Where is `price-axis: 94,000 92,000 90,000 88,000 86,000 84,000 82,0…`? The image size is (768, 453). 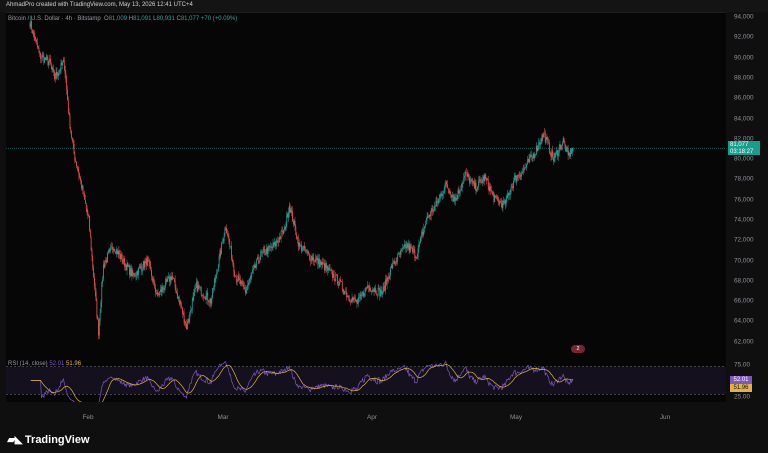 price-axis: 94,000 92,000 90,000 88,000 86,000 84,000 82,0… is located at coordinates (747, 184).